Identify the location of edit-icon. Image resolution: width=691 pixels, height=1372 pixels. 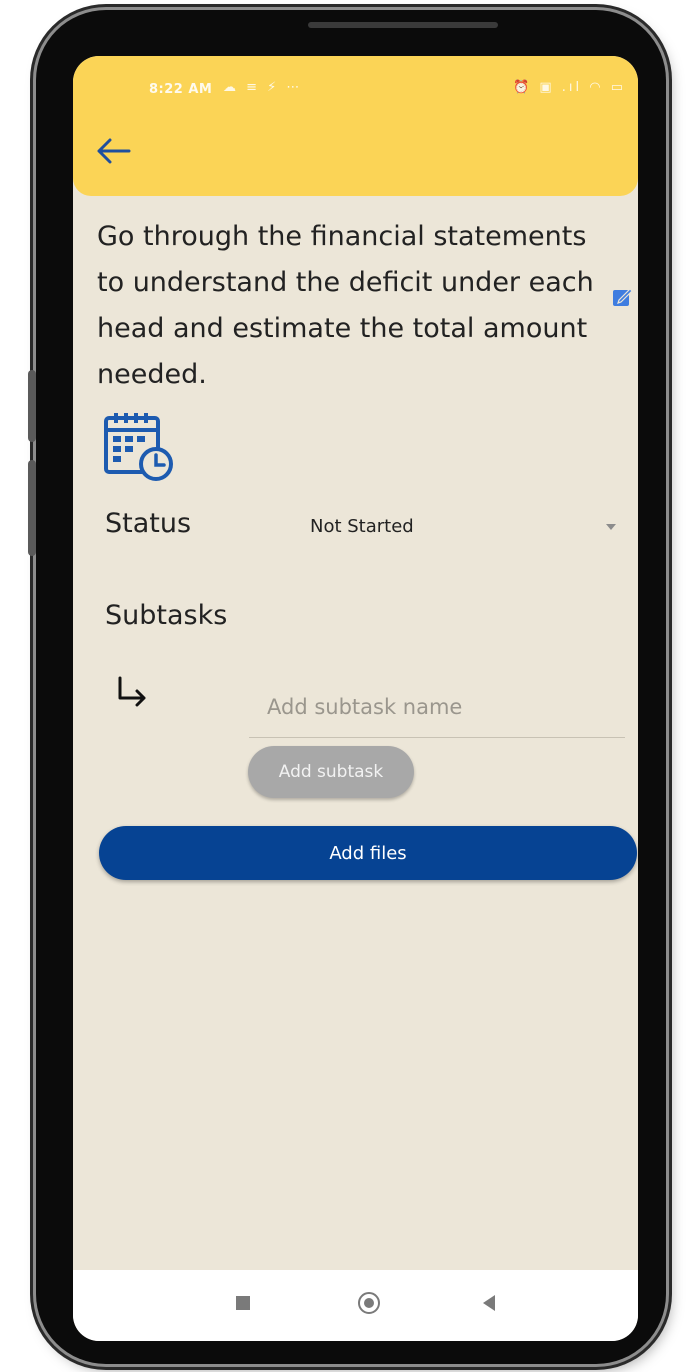
(623, 297).